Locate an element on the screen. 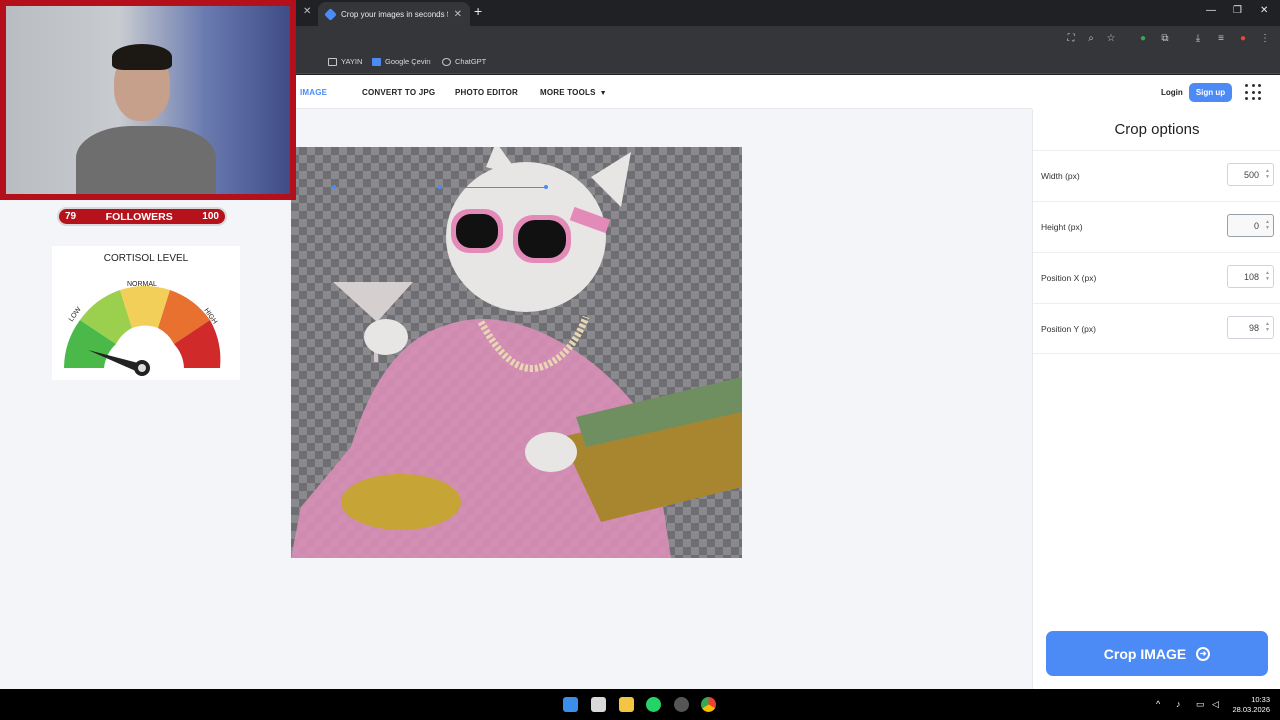 The width and height of the screenshot is (1280, 720). gauge-label-normal: NORMAL is located at coordinates (142, 284).